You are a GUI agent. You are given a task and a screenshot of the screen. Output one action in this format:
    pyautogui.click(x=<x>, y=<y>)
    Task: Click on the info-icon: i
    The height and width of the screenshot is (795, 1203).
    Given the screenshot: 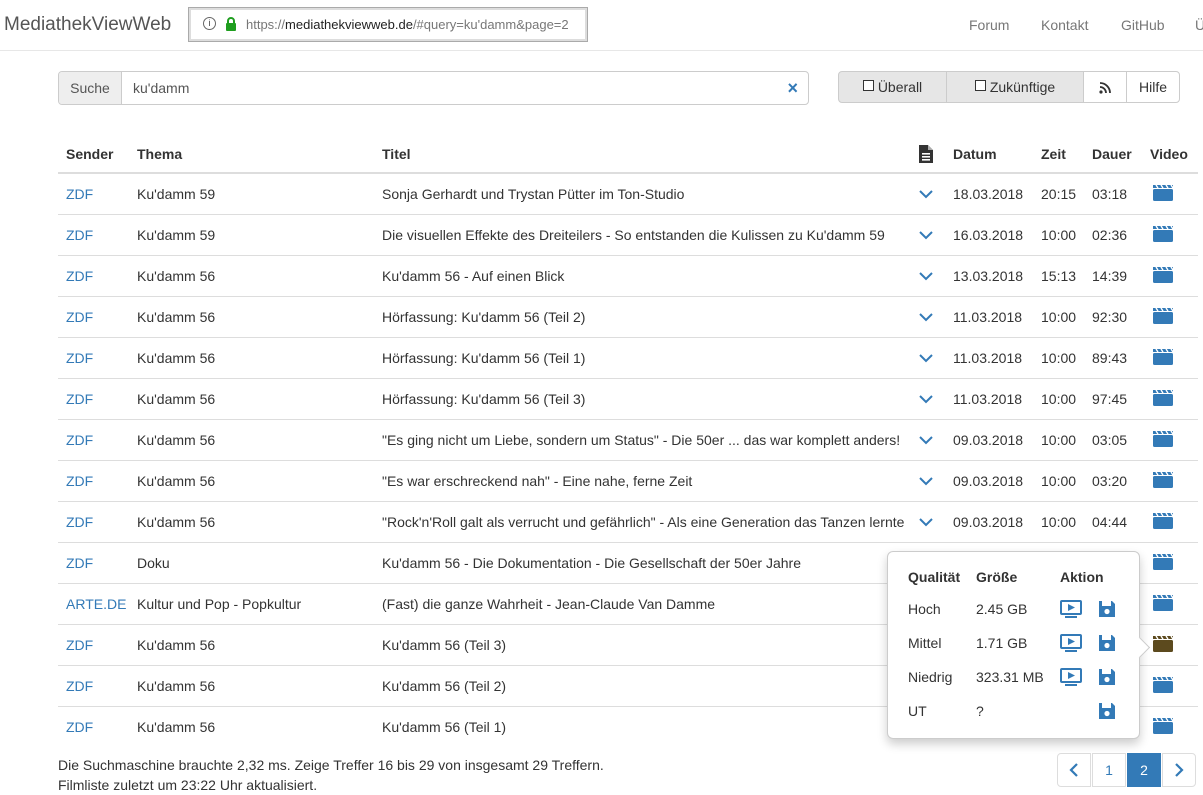 What is the action you would take?
    pyautogui.click(x=209, y=23)
    